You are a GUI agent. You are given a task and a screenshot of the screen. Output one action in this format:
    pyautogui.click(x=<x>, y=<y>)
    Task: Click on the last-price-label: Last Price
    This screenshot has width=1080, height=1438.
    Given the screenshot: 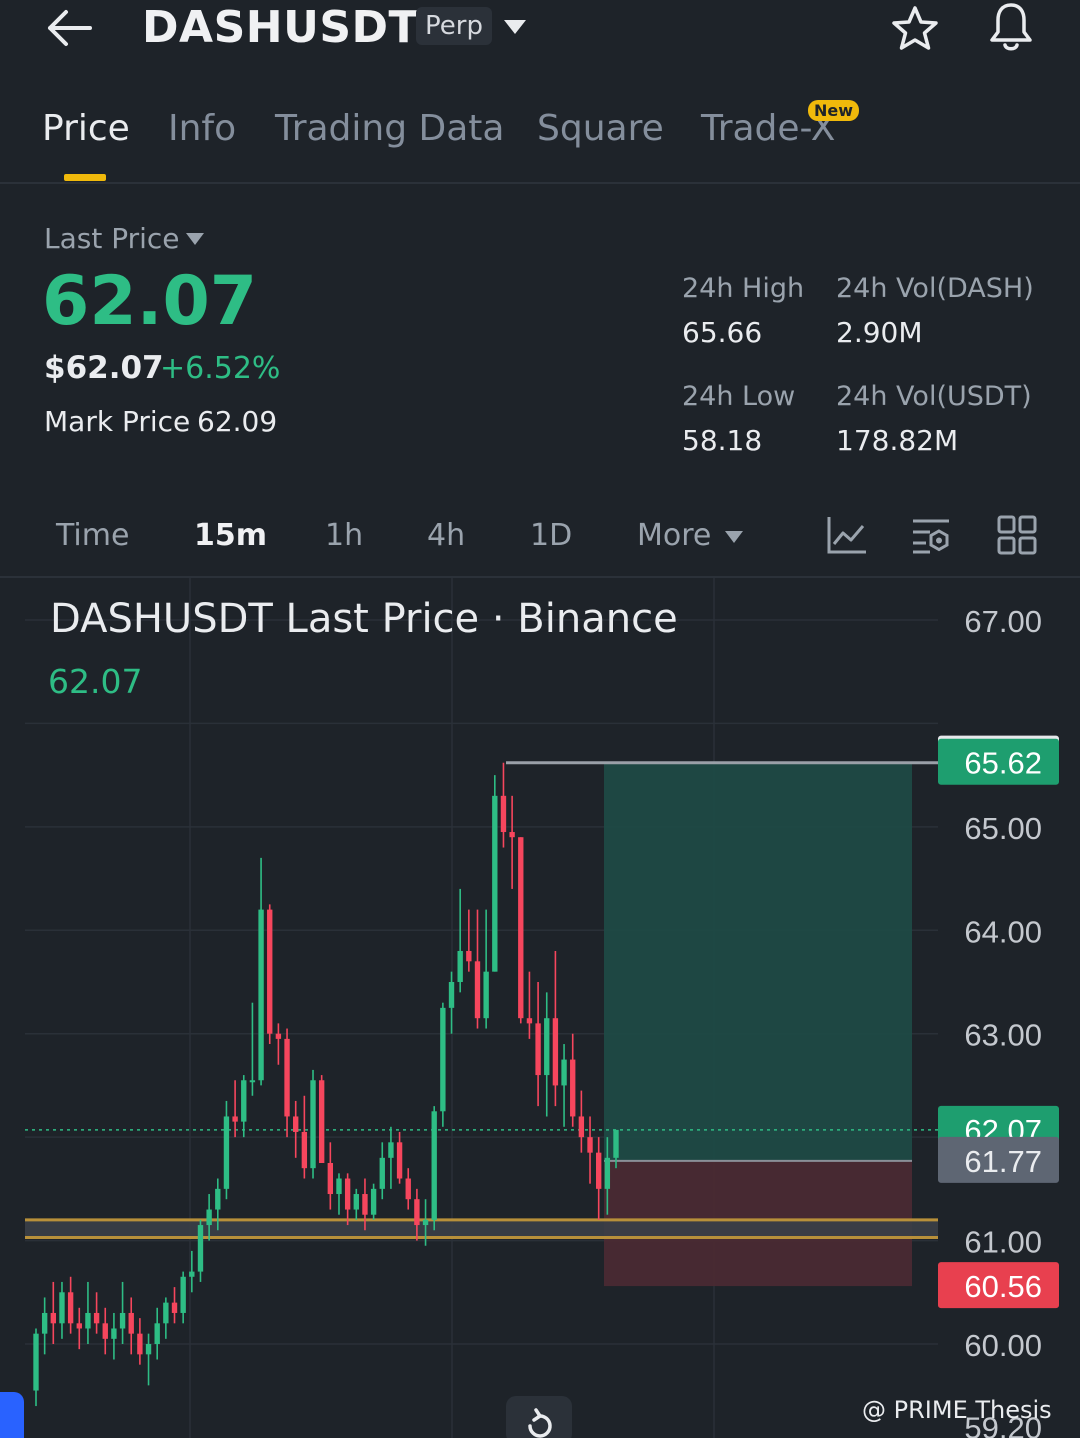 What is the action you would take?
    pyautogui.click(x=112, y=238)
    